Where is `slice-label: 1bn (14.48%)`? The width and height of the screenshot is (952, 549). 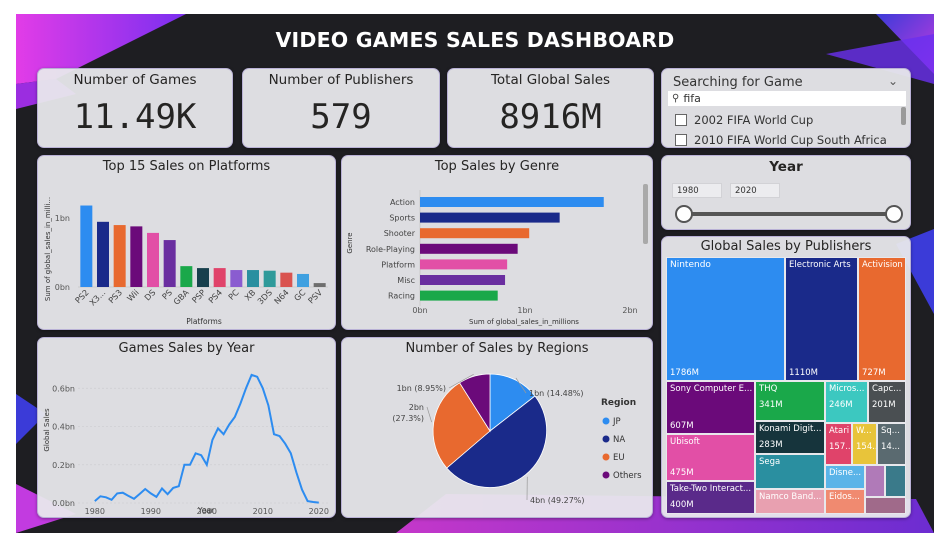 slice-label: 1bn (14.48%) is located at coordinates (556, 393).